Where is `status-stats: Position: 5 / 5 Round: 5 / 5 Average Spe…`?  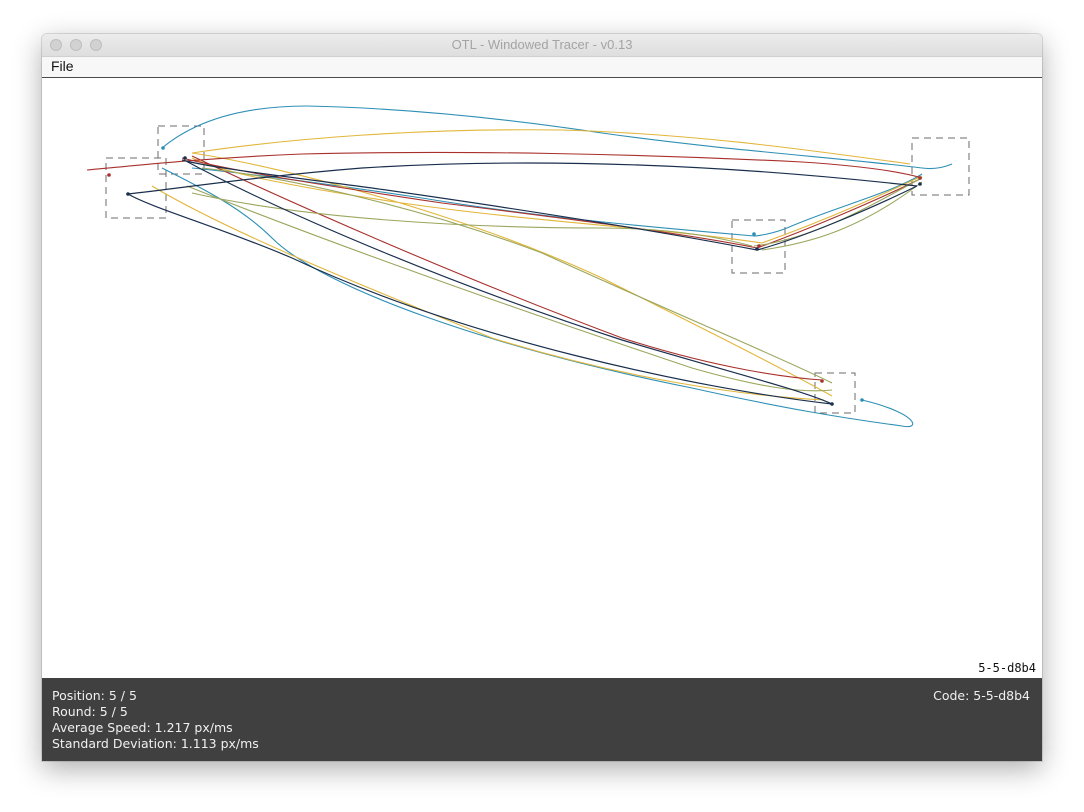 status-stats: Position: 5 / 5 Round: 5 / 5 Average Spe… is located at coordinates (155, 720).